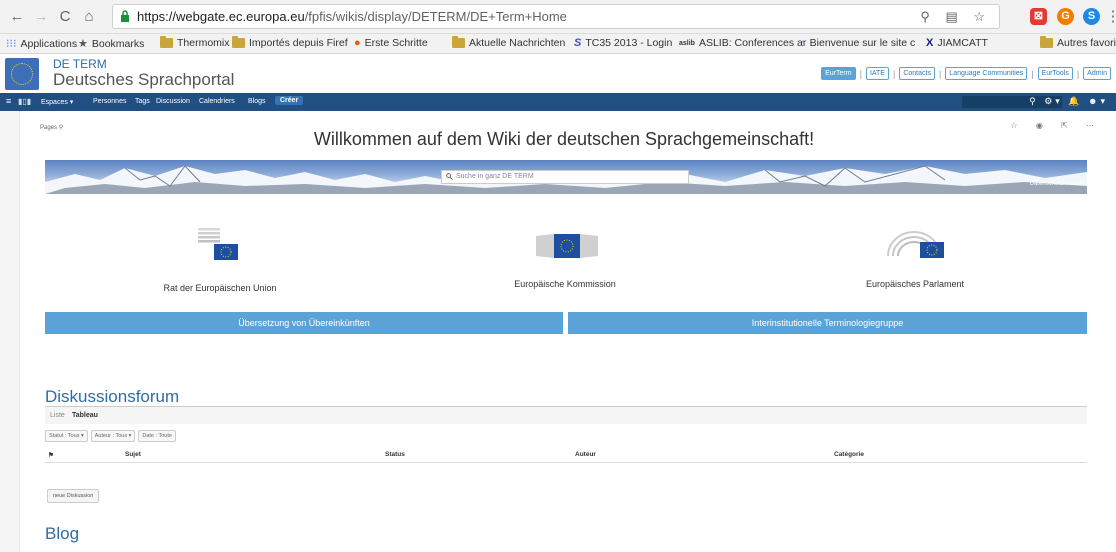 The width and height of the screenshot is (1116, 552). Describe the element at coordinates (357, 43) in the screenshot. I see `firefox-icon: ●` at that location.